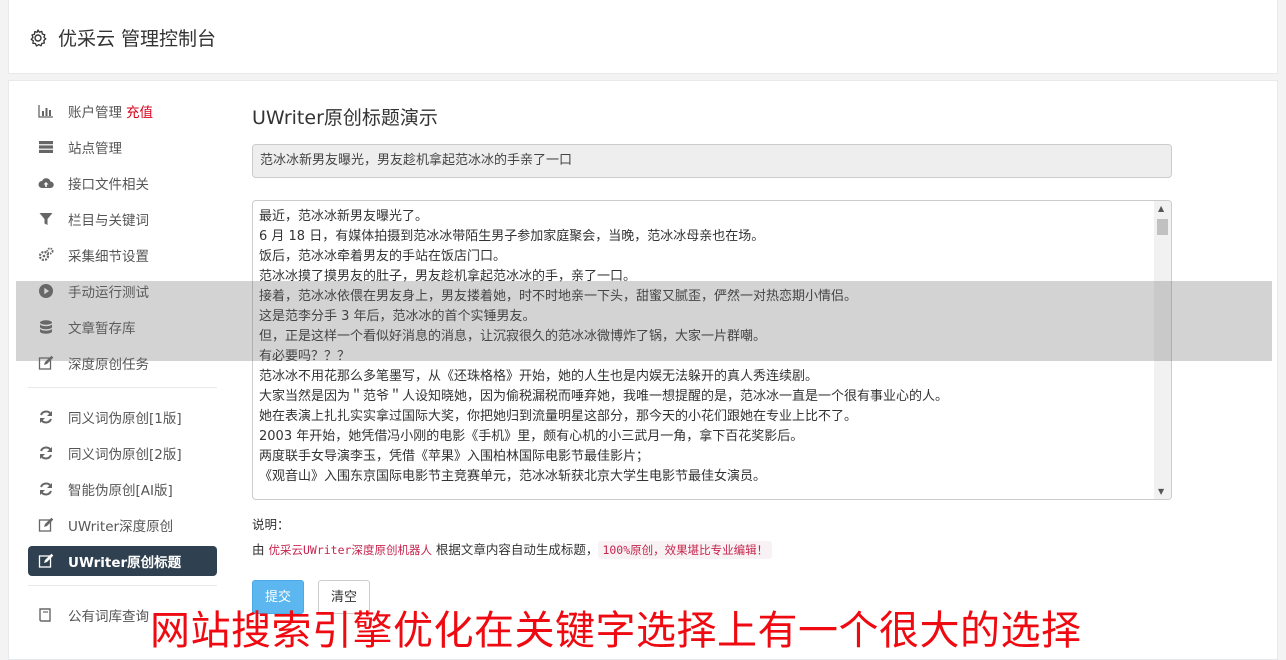 This screenshot has width=1286, height=660. I want to click on sidebar-item-label: UWriter深度原创, so click(121, 527).